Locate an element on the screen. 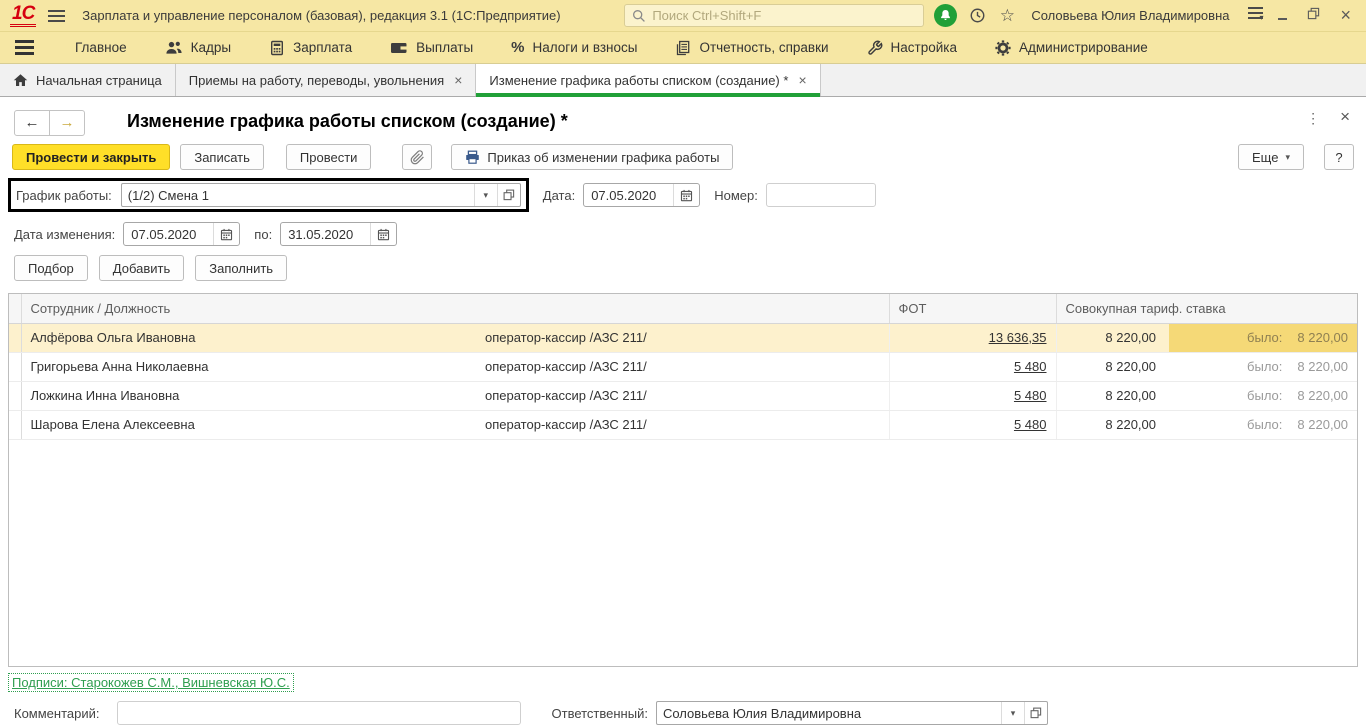 The image size is (1366, 728). notifications-button is located at coordinates (946, 15).